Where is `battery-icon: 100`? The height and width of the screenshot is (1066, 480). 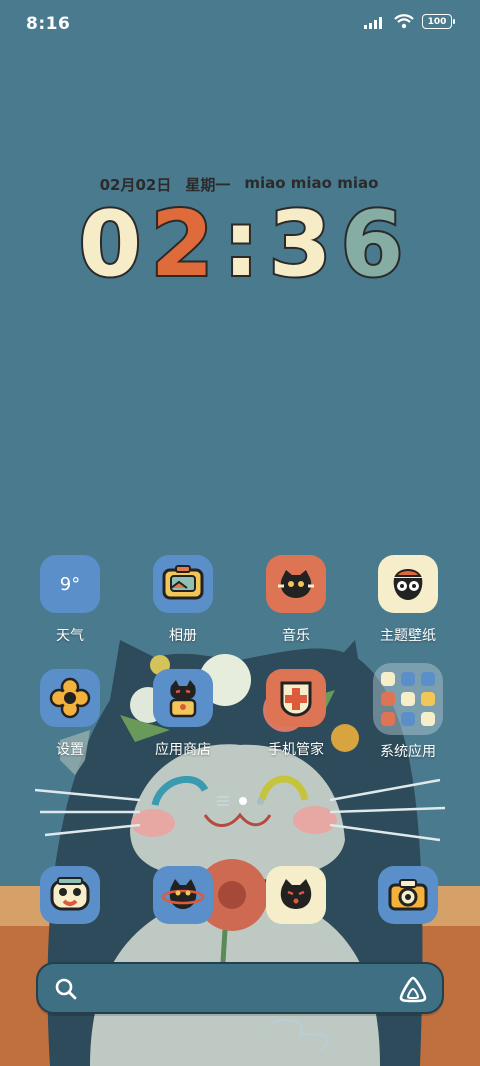 battery-icon: 100 is located at coordinates (438, 21).